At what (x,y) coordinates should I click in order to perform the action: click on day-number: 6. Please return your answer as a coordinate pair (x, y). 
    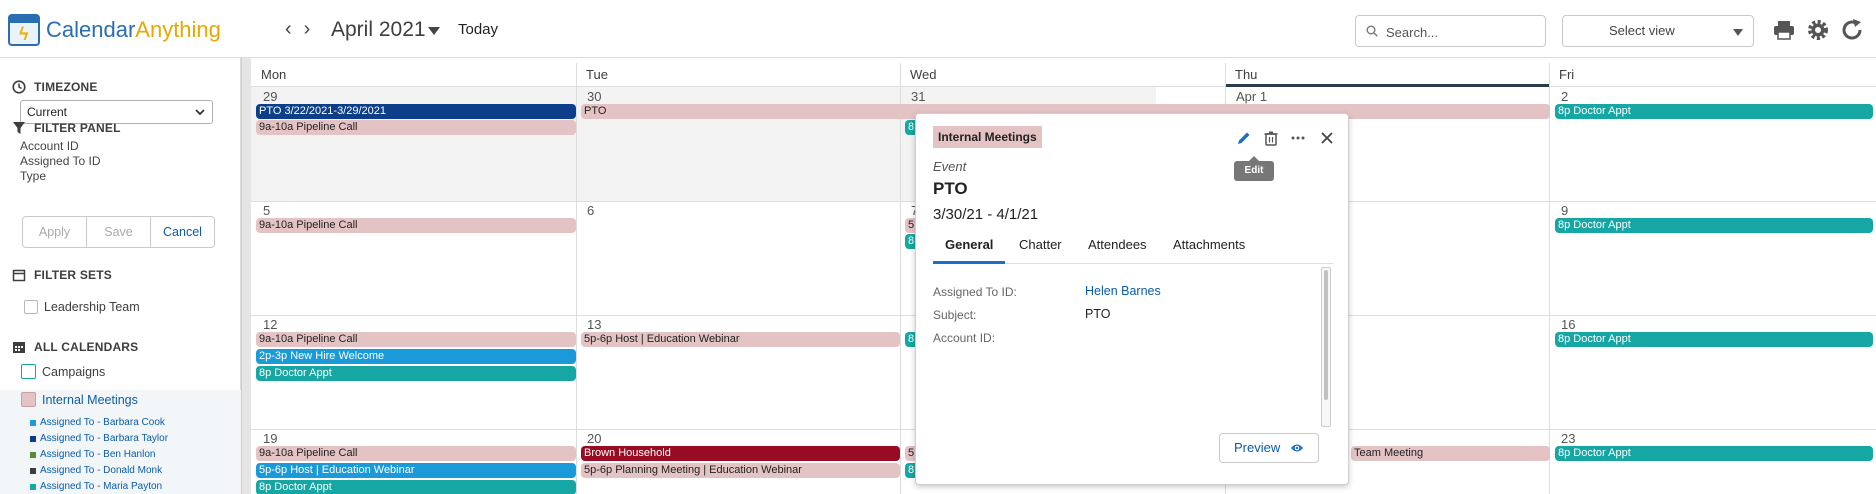
    Looking at the image, I should click on (590, 210).